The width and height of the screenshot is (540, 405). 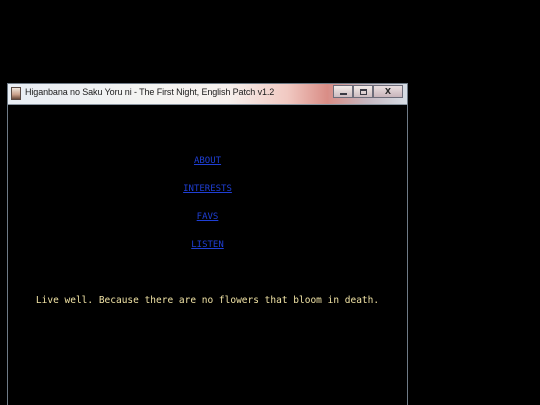 I want to click on minimize-button, so click(x=343, y=91).